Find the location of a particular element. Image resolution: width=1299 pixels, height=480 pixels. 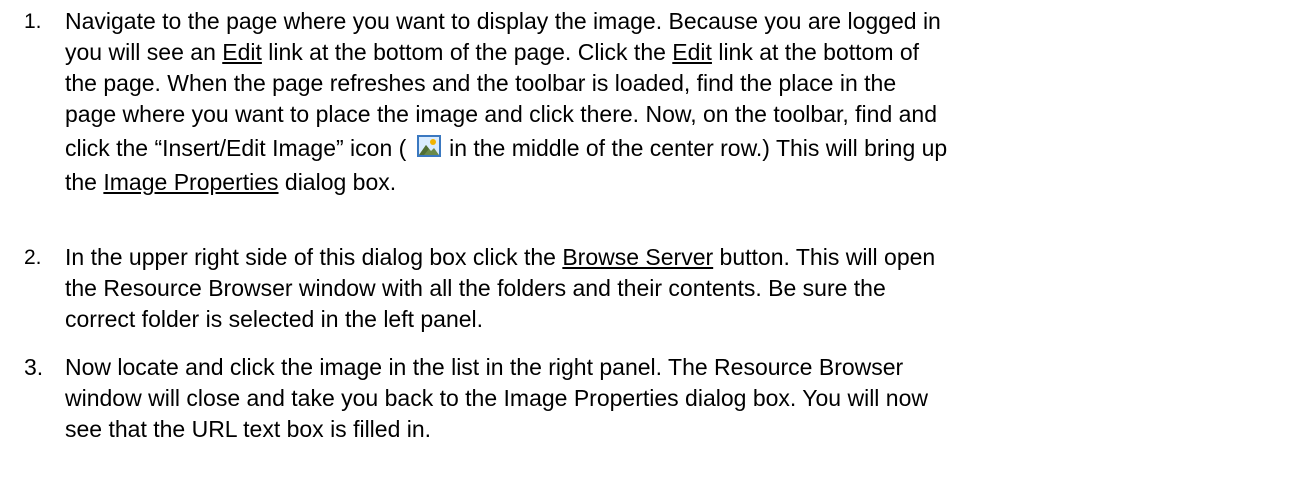

image-properties-link: Image Properties is located at coordinates (190, 182).